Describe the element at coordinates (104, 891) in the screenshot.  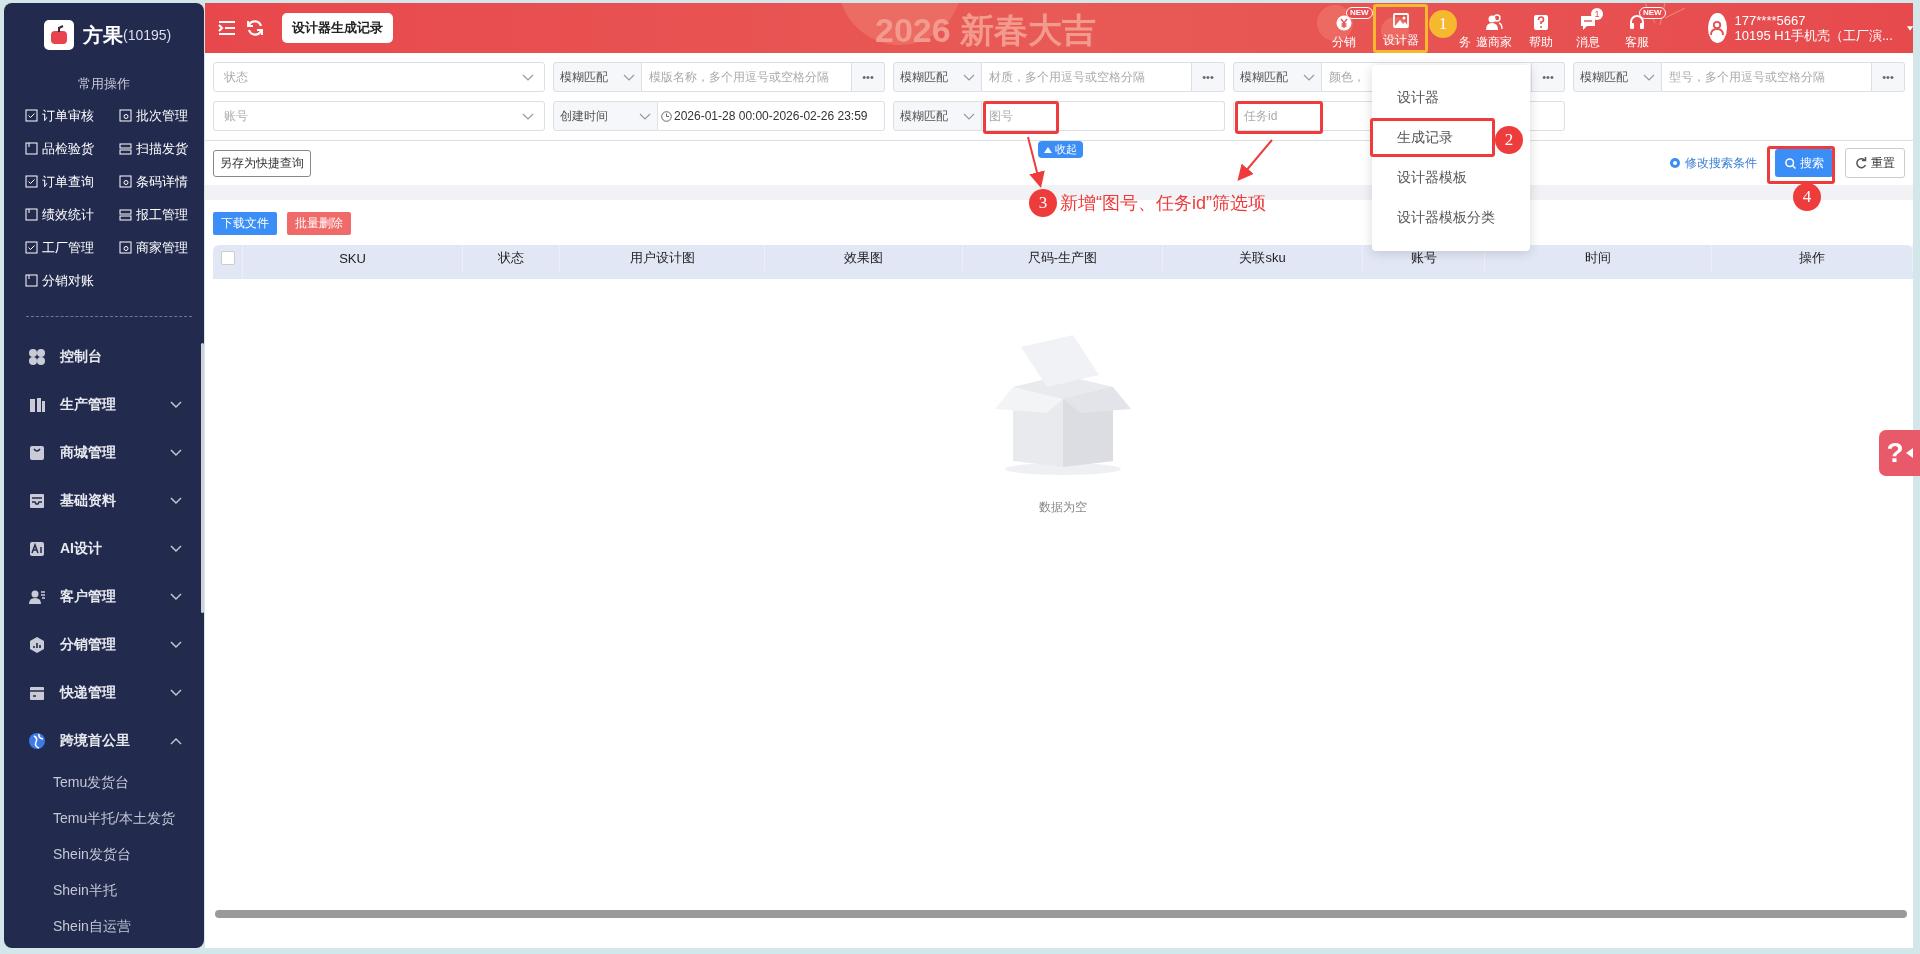
I see `submenu-item: Shein半托` at that location.